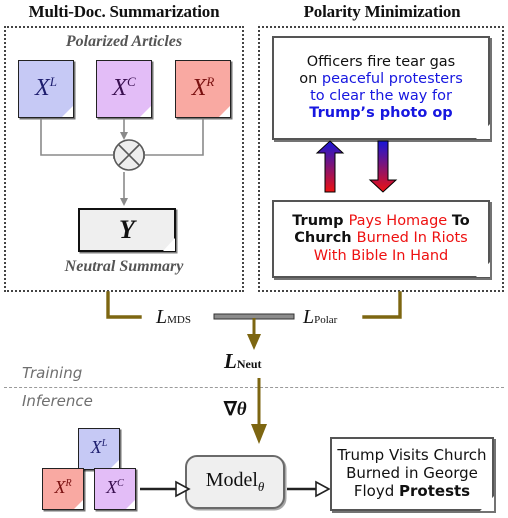 This screenshot has height=518, width=508. I want to click on headline-line: Trump Pays Homage To, so click(381, 221).